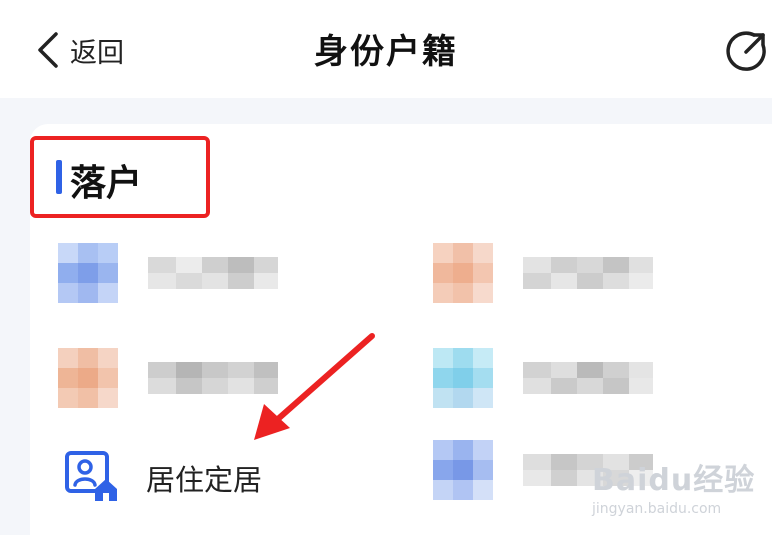  What do you see at coordinates (204, 480) in the screenshot?
I see `service-label: 居住定居` at bounding box center [204, 480].